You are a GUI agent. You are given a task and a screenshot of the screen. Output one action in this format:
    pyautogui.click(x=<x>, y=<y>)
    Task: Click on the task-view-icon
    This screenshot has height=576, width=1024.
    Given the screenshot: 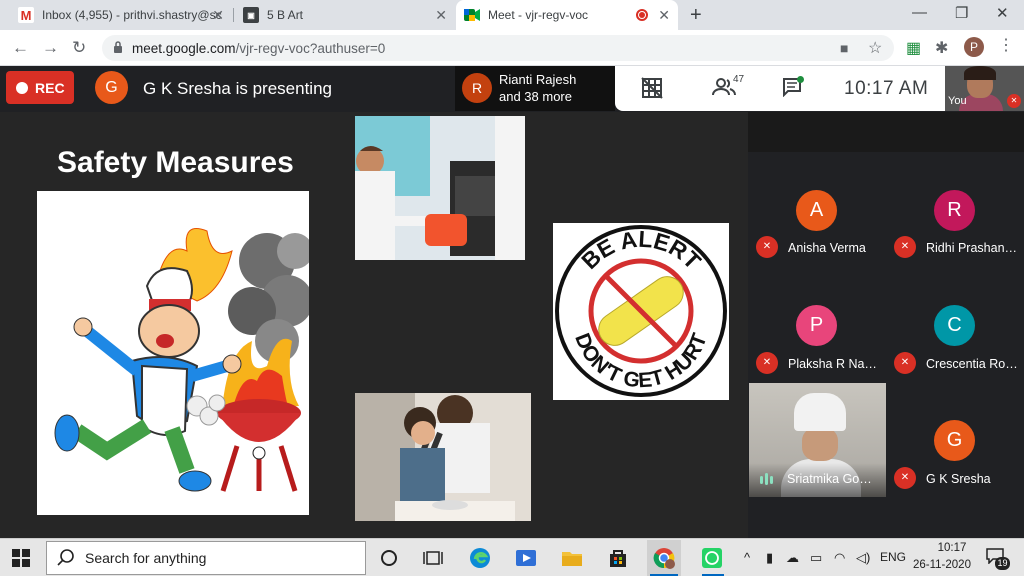 What is the action you would take?
    pyautogui.click(x=433, y=558)
    